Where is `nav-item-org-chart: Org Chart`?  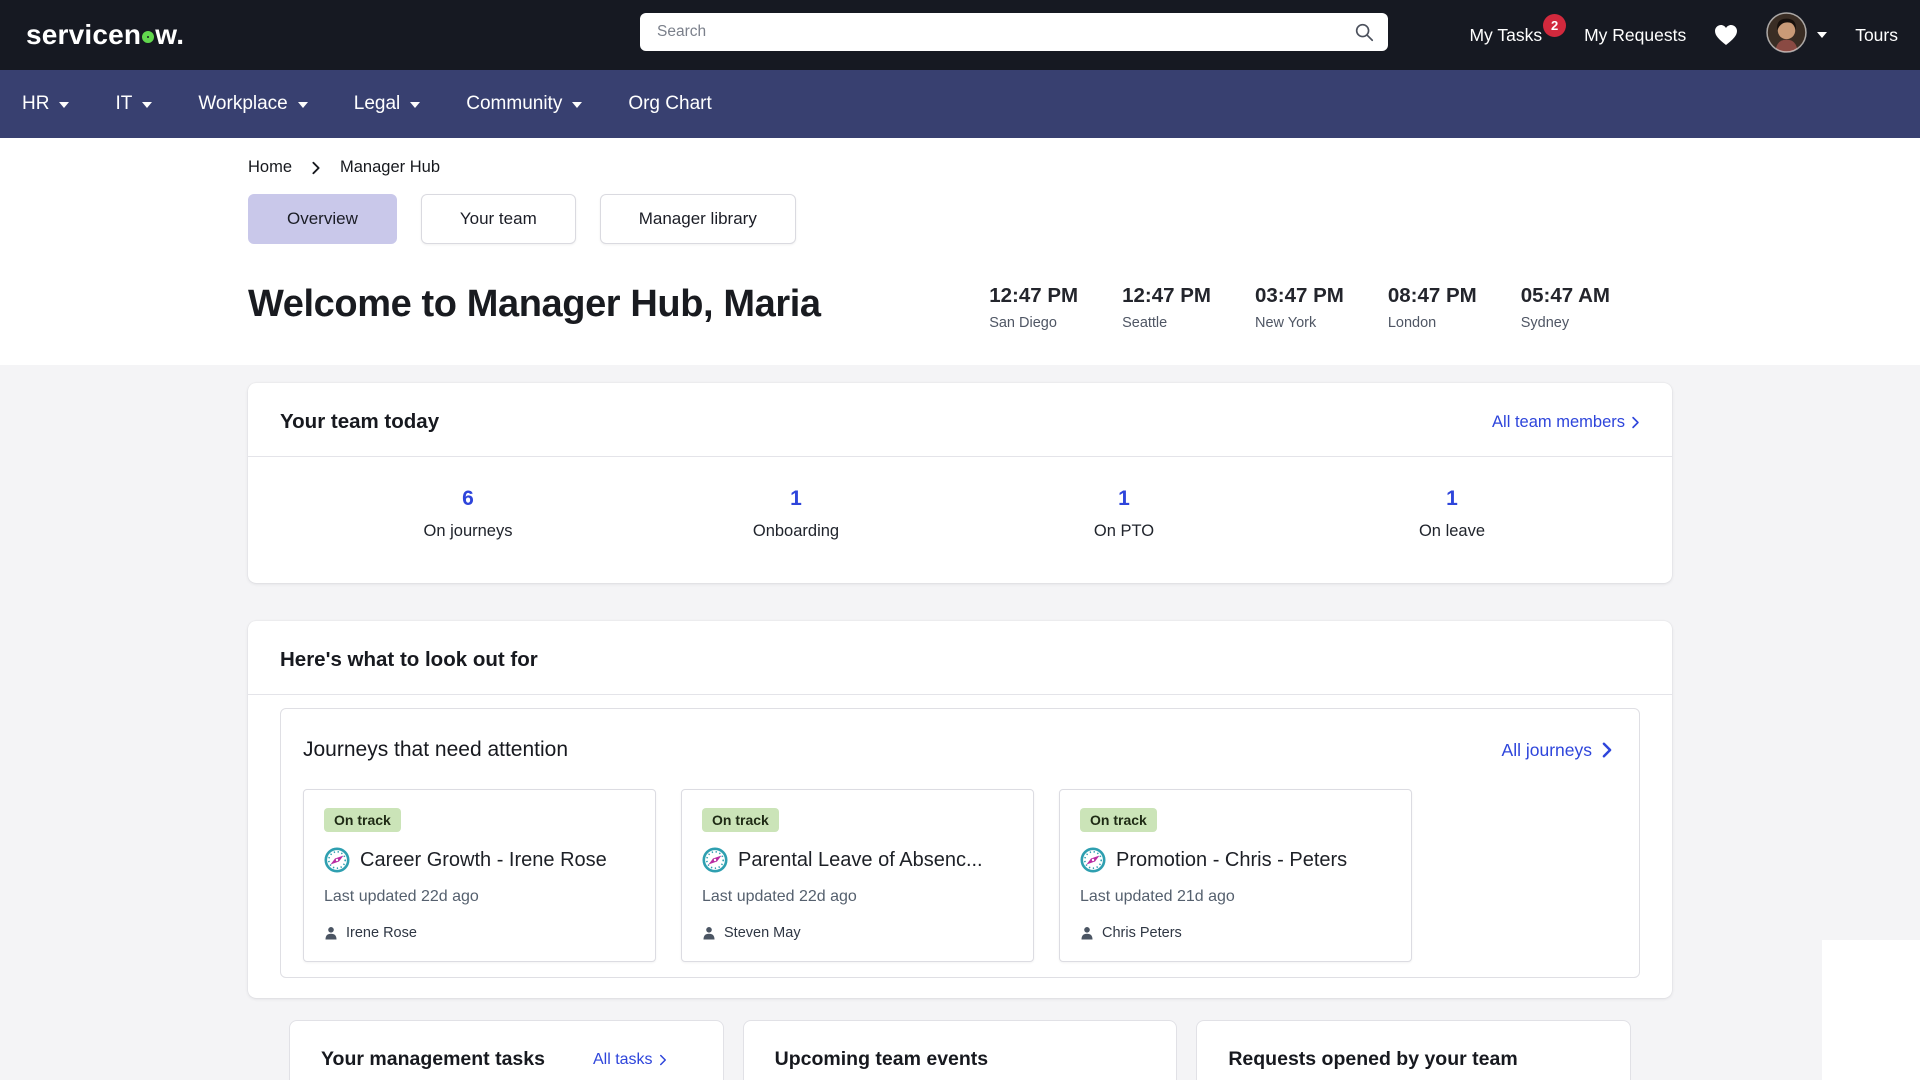 nav-item-org-chart: Org Chart is located at coordinates (669, 104).